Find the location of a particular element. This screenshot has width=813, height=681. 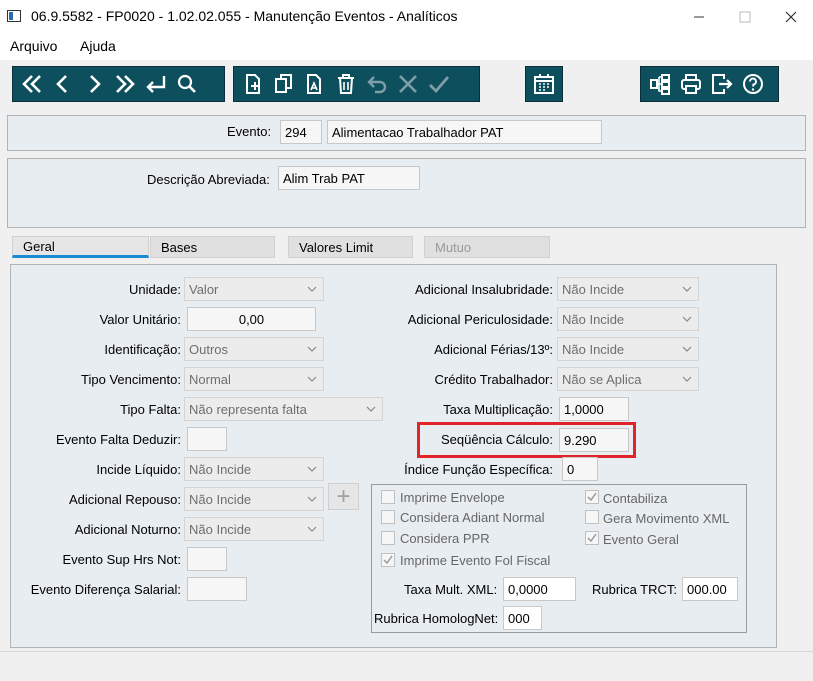

evento-label: Evento: is located at coordinates (249, 131).